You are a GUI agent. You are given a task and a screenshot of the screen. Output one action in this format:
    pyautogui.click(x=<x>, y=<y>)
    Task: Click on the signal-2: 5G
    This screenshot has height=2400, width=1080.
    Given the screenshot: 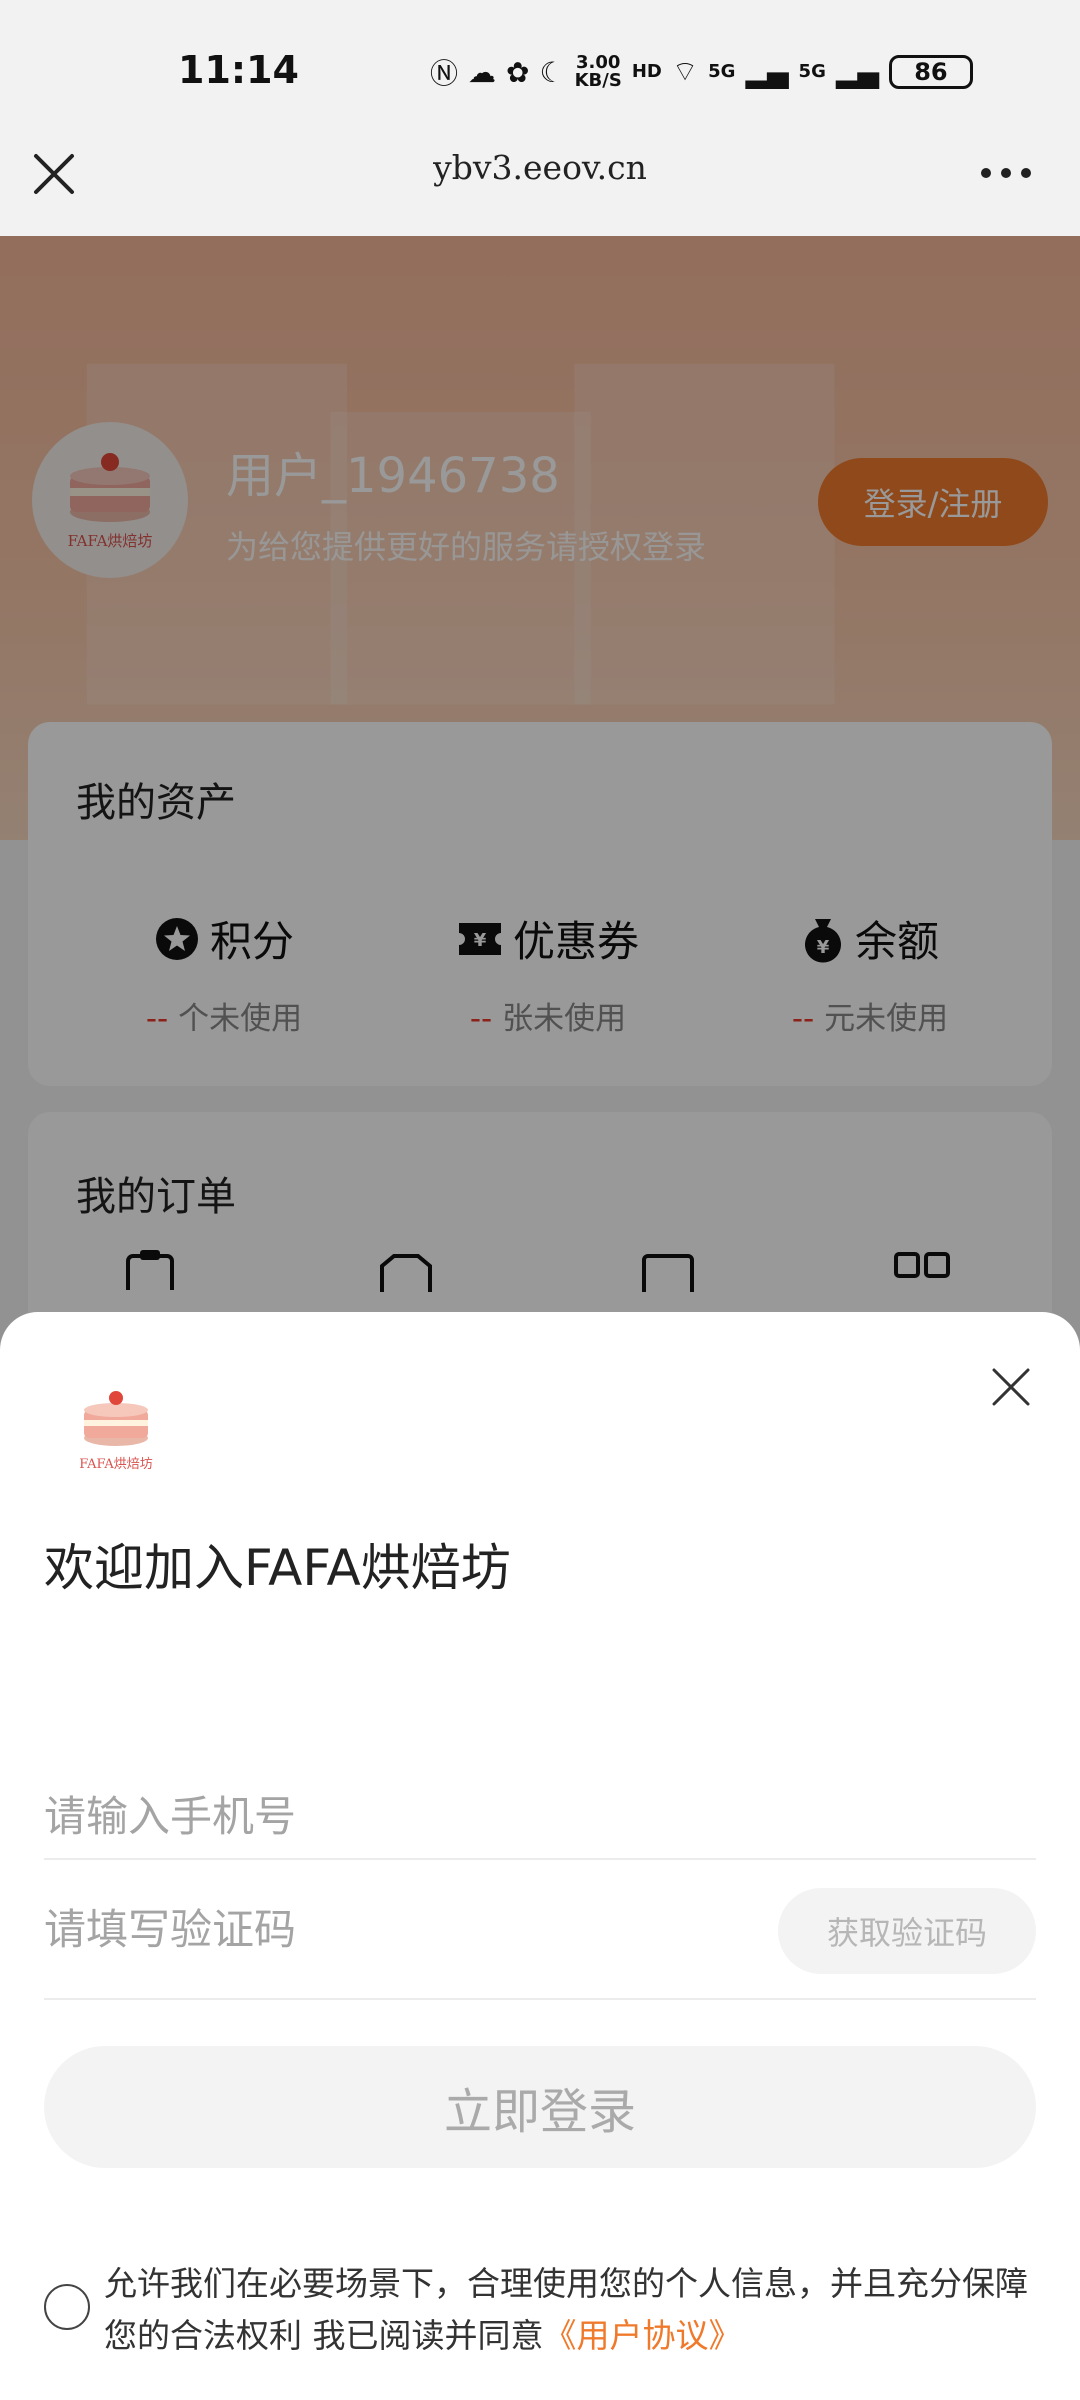 What is the action you would take?
    pyautogui.click(x=812, y=71)
    